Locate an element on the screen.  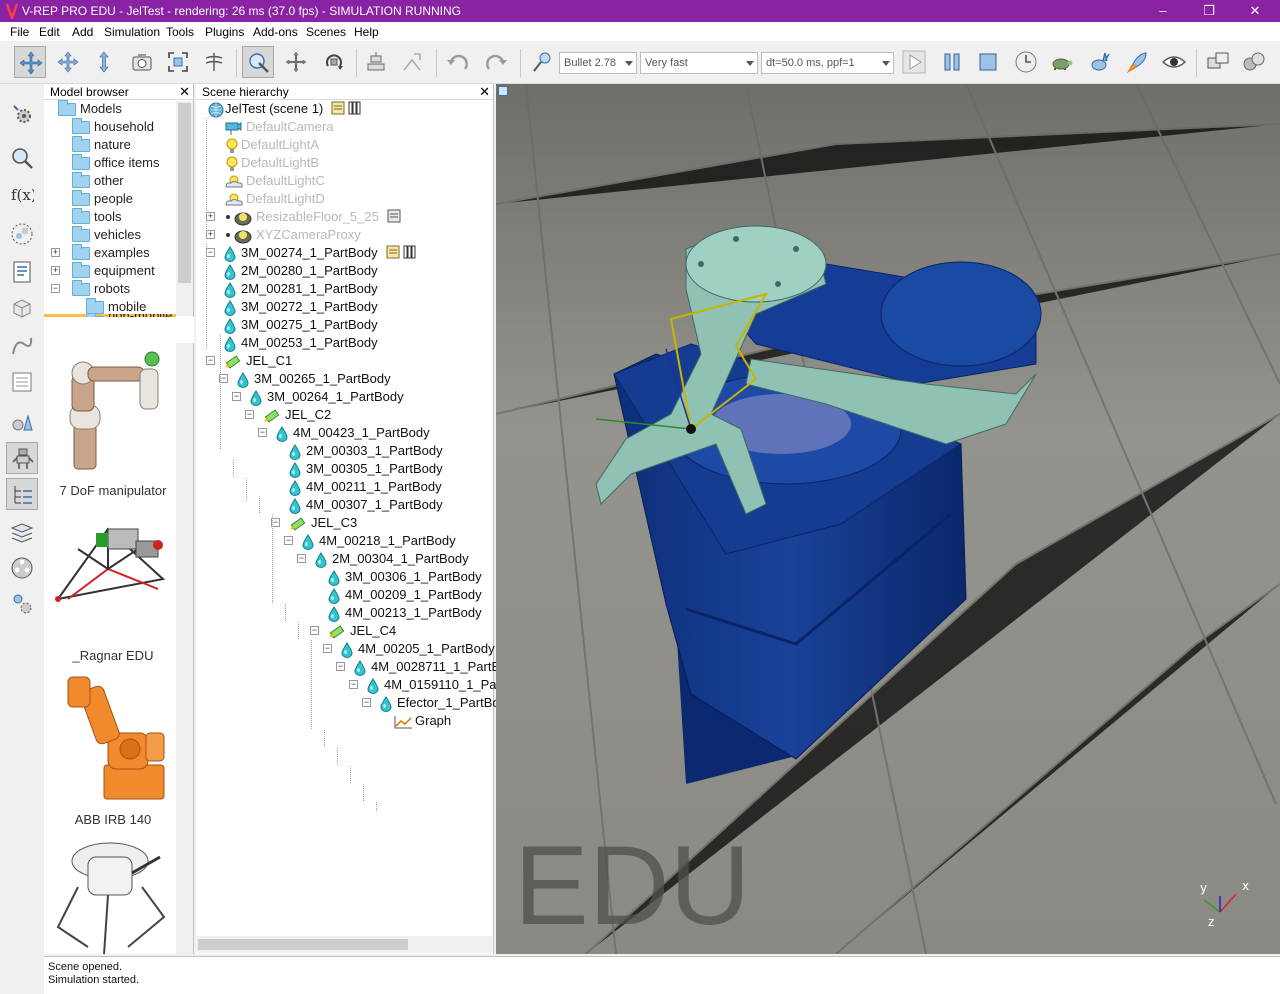
menu-addons: Add-ons is located at coordinates (275, 32).